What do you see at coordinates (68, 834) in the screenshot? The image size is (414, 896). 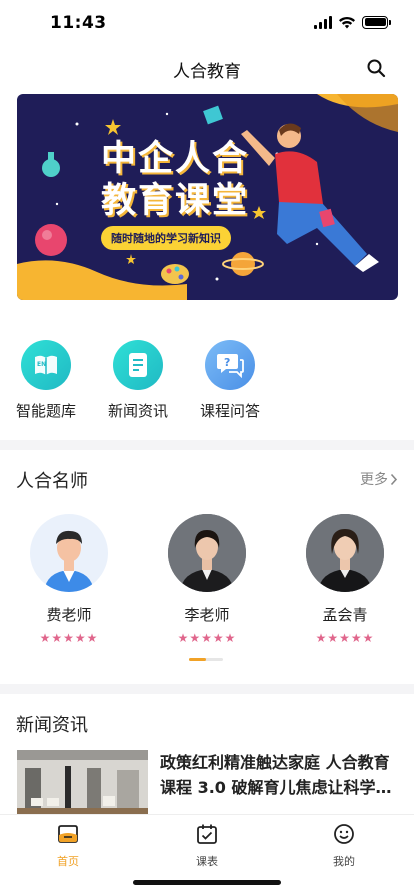 I see `home-icon` at bounding box center [68, 834].